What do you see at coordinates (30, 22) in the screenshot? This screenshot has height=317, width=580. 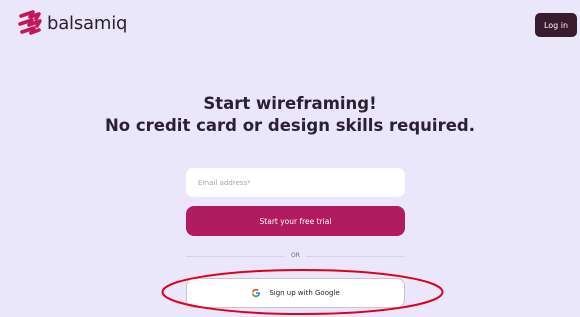 I see `balsamiq-logo-icon` at bounding box center [30, 22].